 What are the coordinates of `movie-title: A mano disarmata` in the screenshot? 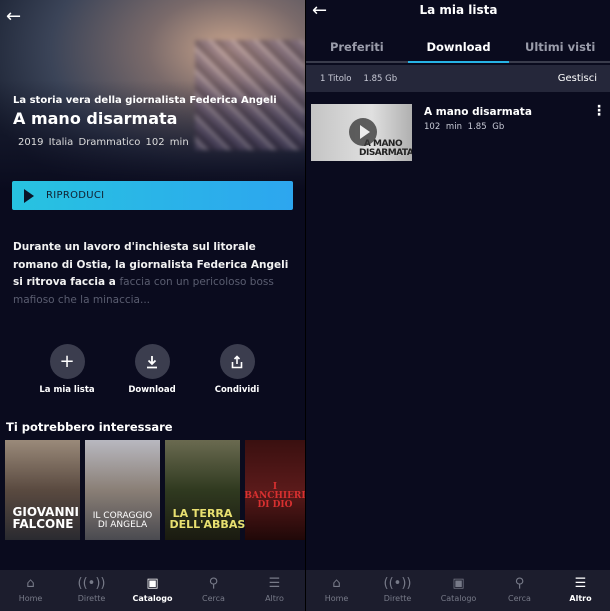 It's located at (95, 118).